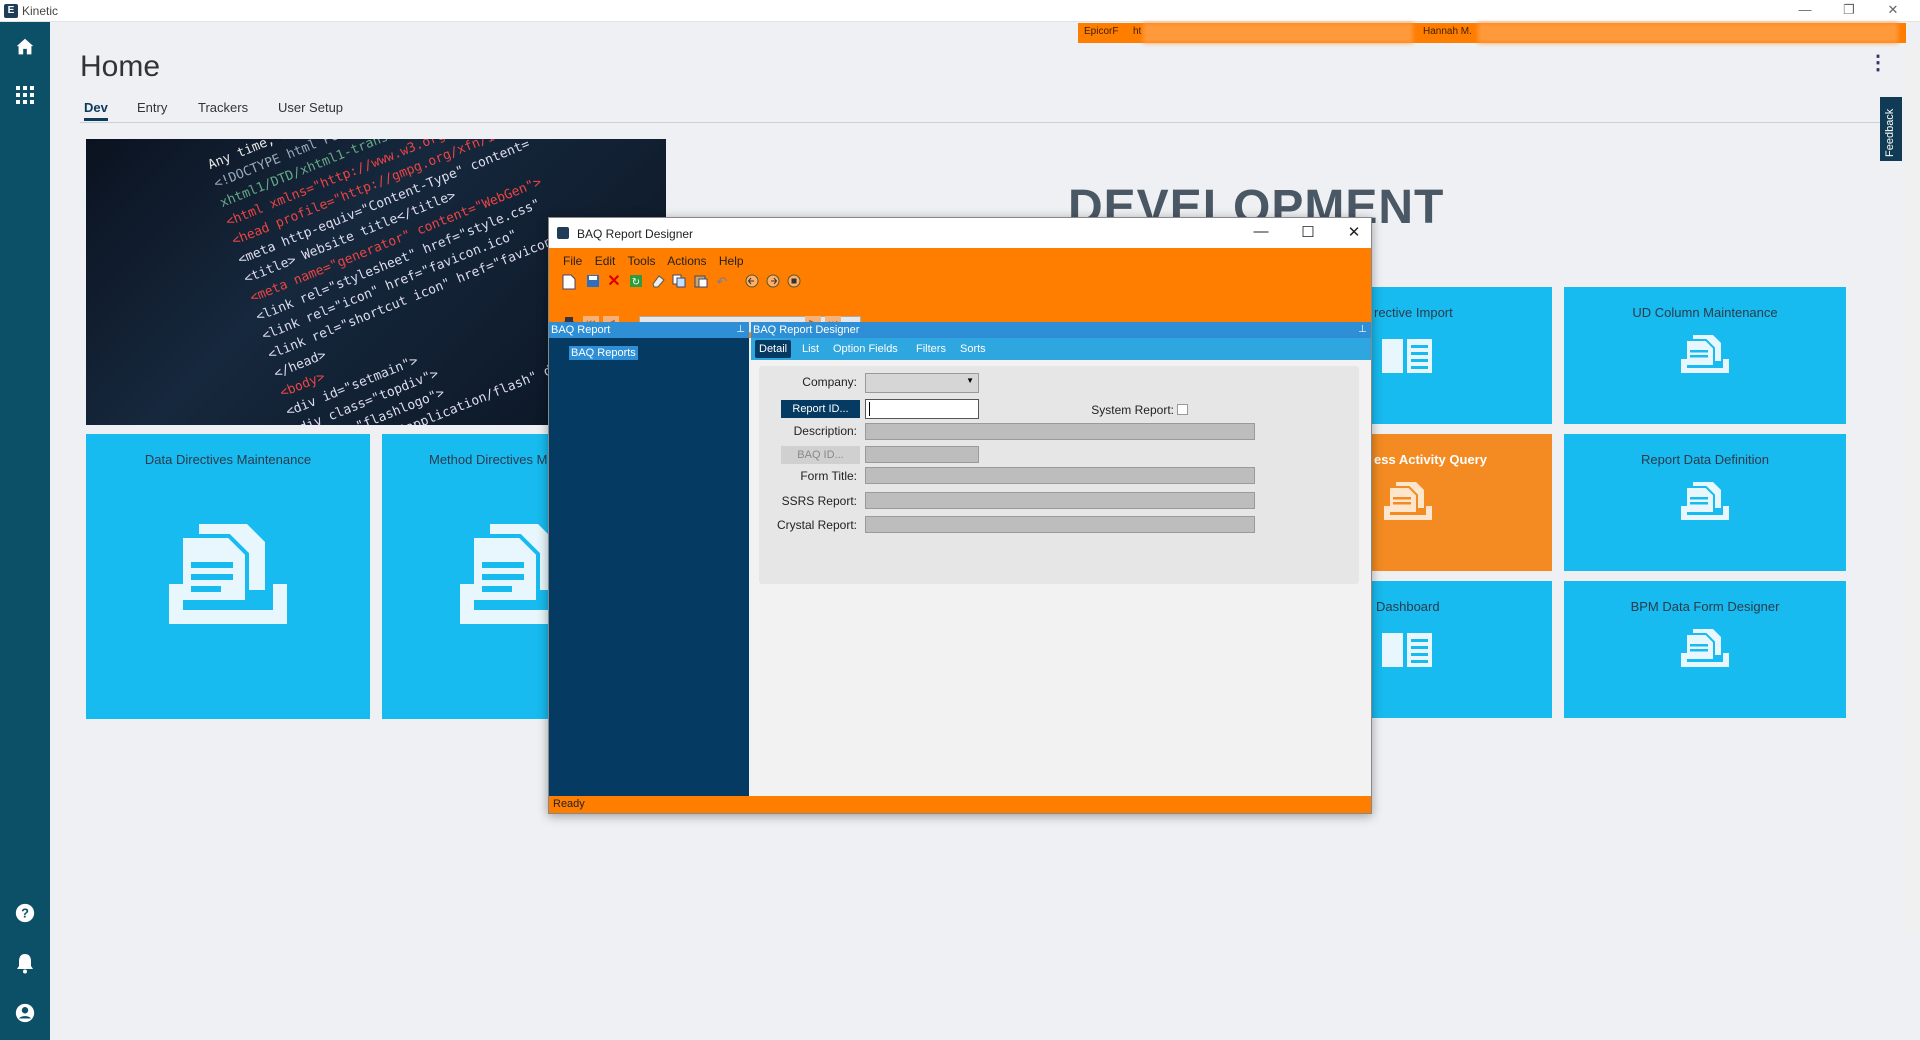  What do you see at coordinates (922, 454) in the screenshot?
I see `baq-id-input` at bounding box center [922, 454].